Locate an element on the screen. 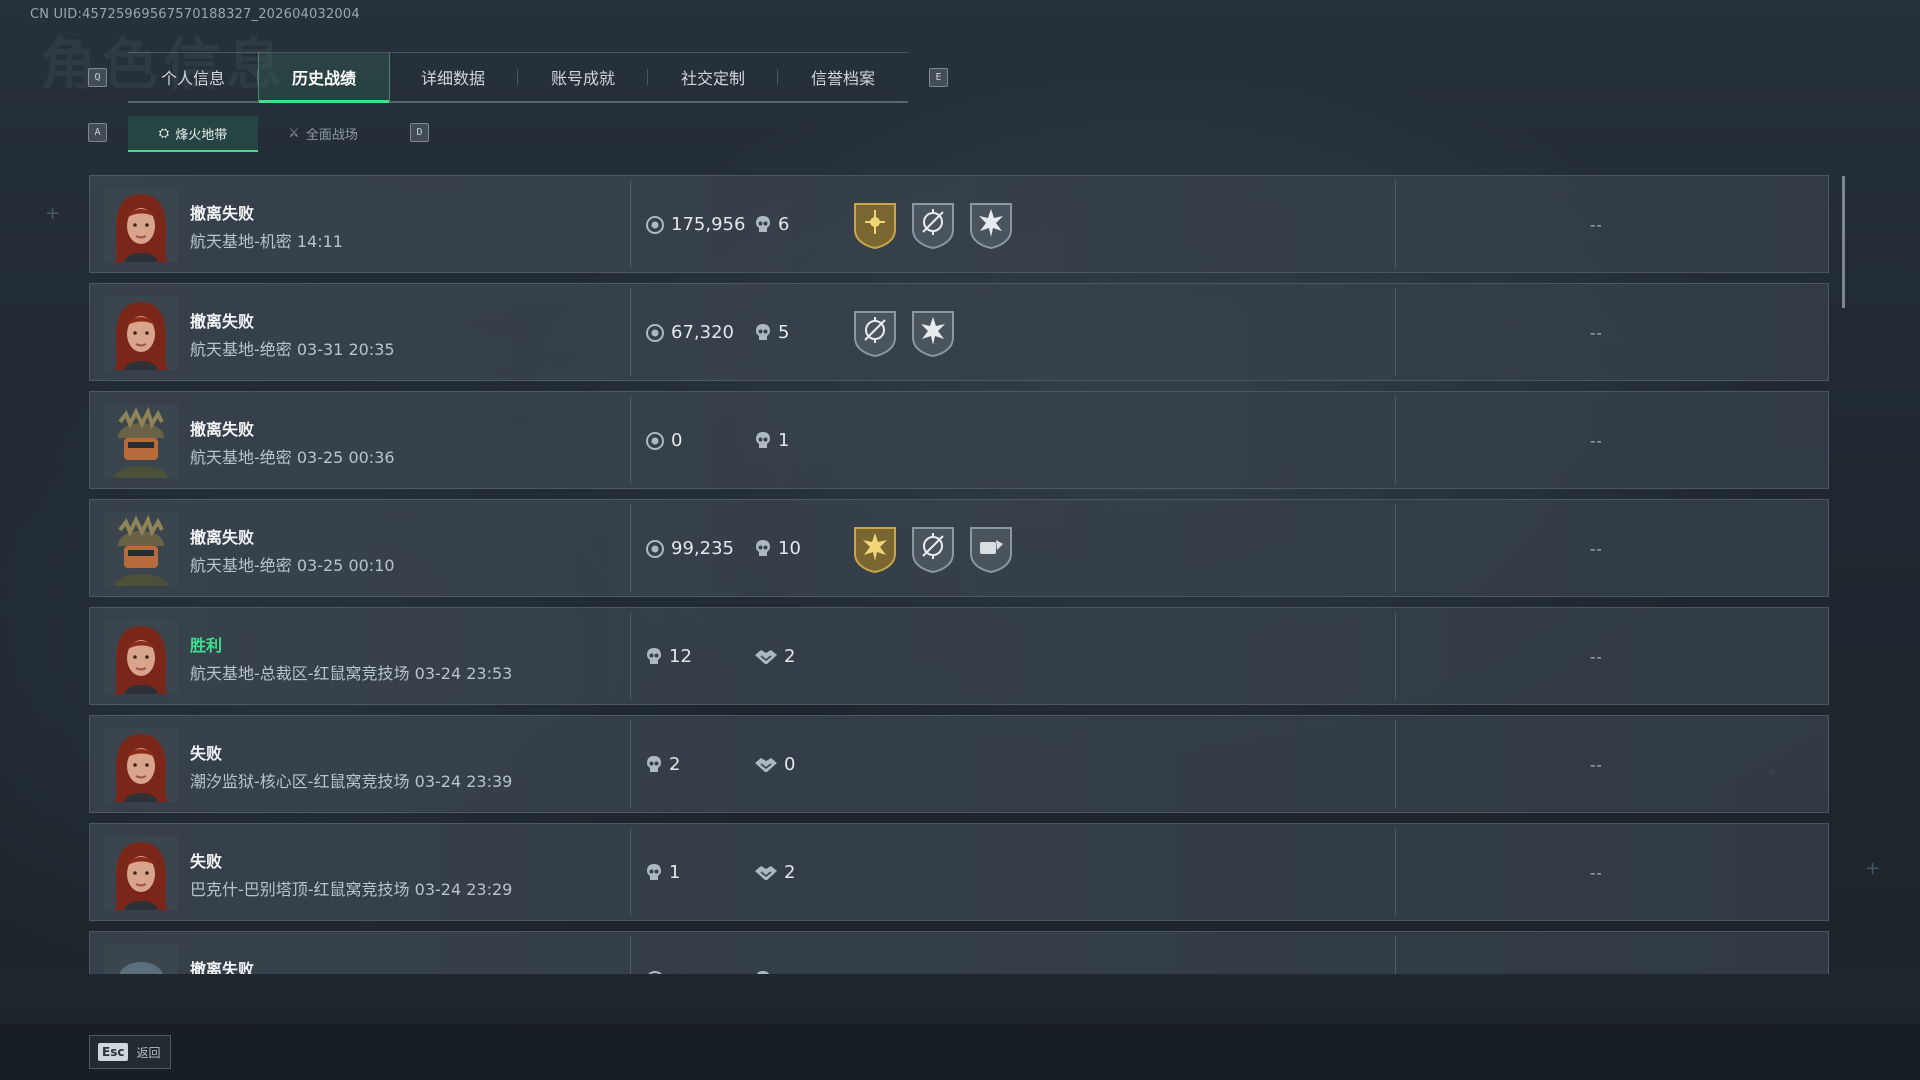 Image resolution: width=1920 pixels, height=1080 pixels. match-result: 胜利 is located at coordinates (206, 645).